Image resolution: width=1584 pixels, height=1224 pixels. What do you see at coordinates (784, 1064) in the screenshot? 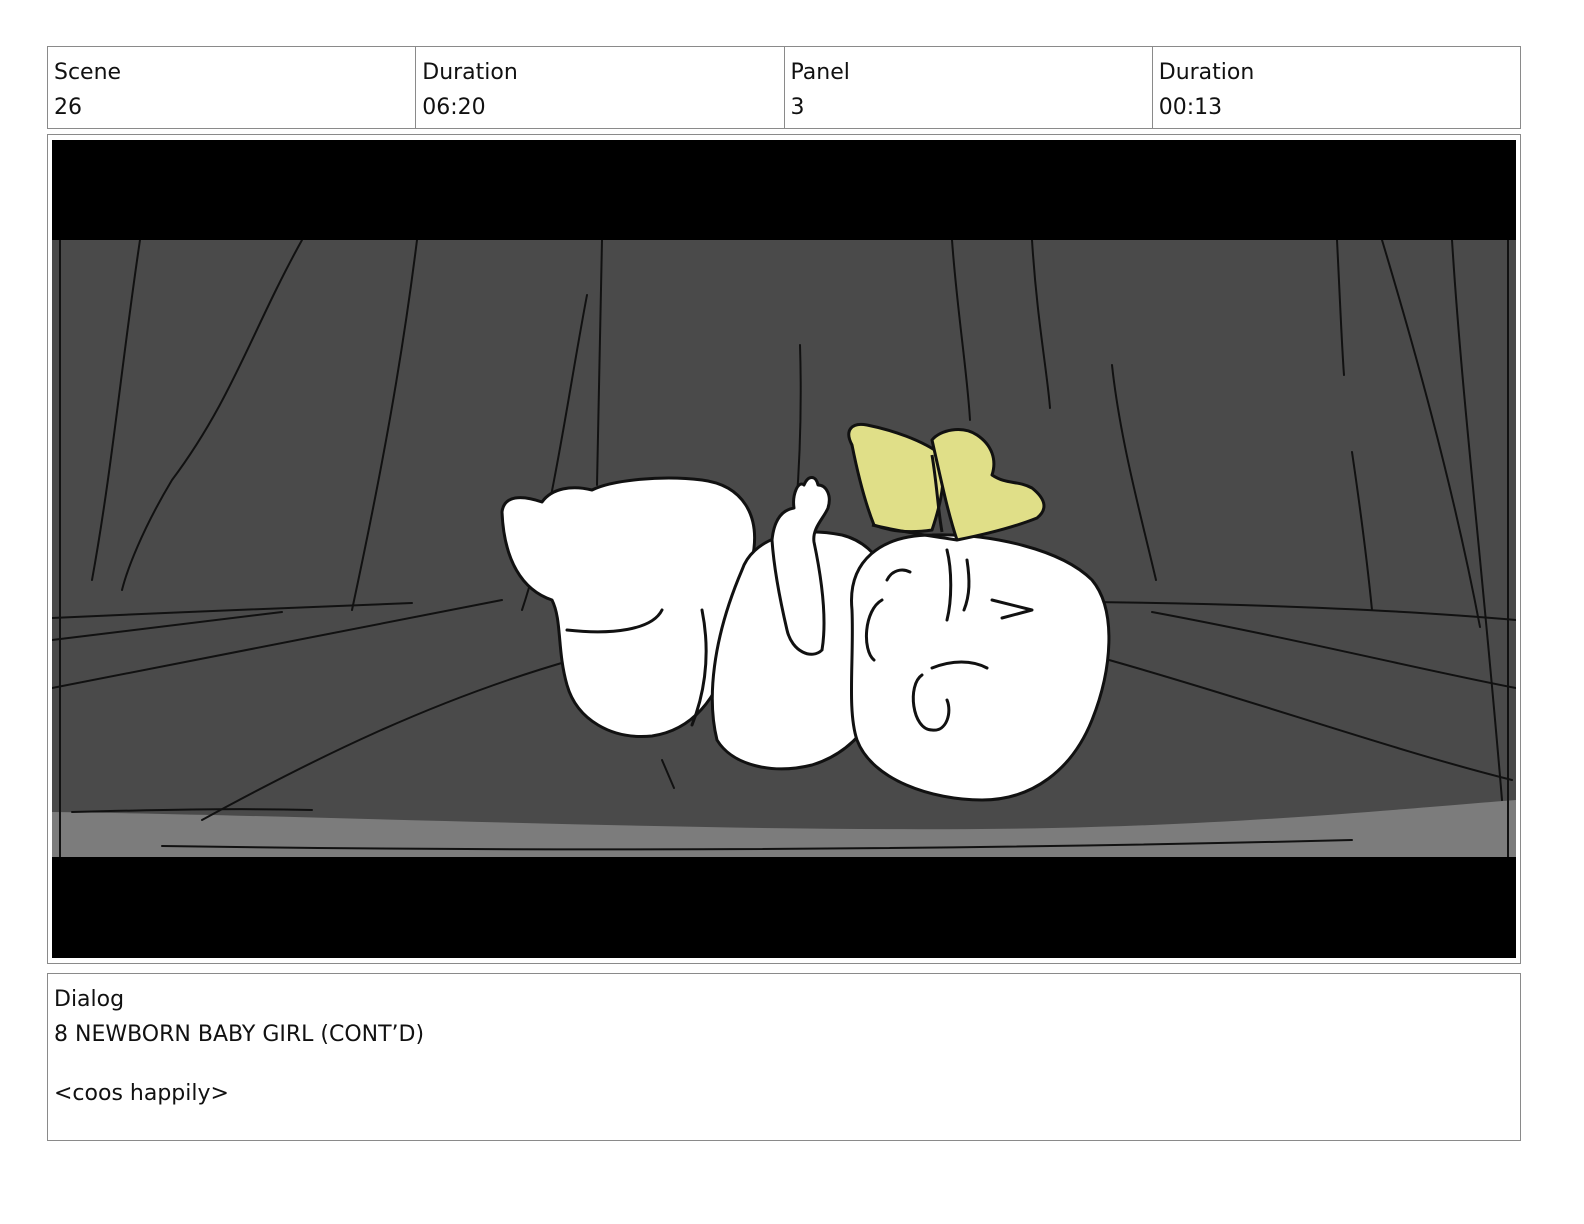
I see `dialog-spacer` at bounding box center [784, 1064].